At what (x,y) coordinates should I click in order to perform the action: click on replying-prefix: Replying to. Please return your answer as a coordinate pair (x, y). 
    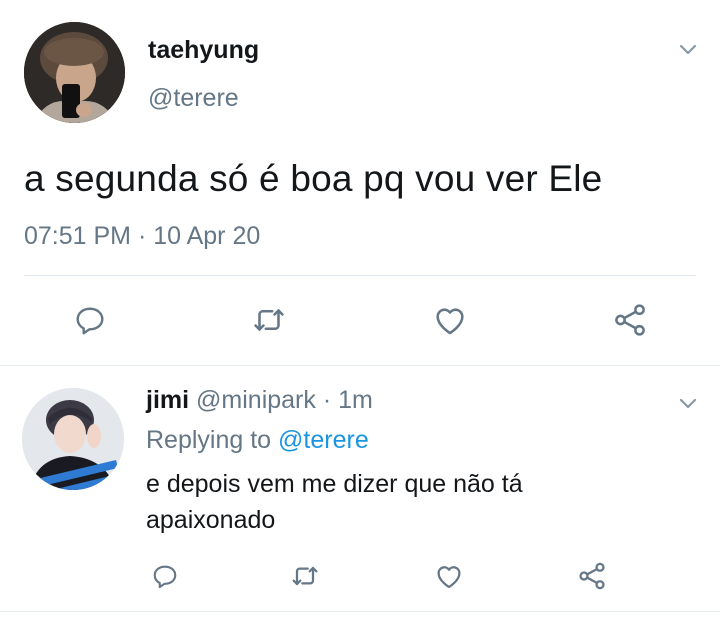
    Looking at the image, I should click on (212, 440).